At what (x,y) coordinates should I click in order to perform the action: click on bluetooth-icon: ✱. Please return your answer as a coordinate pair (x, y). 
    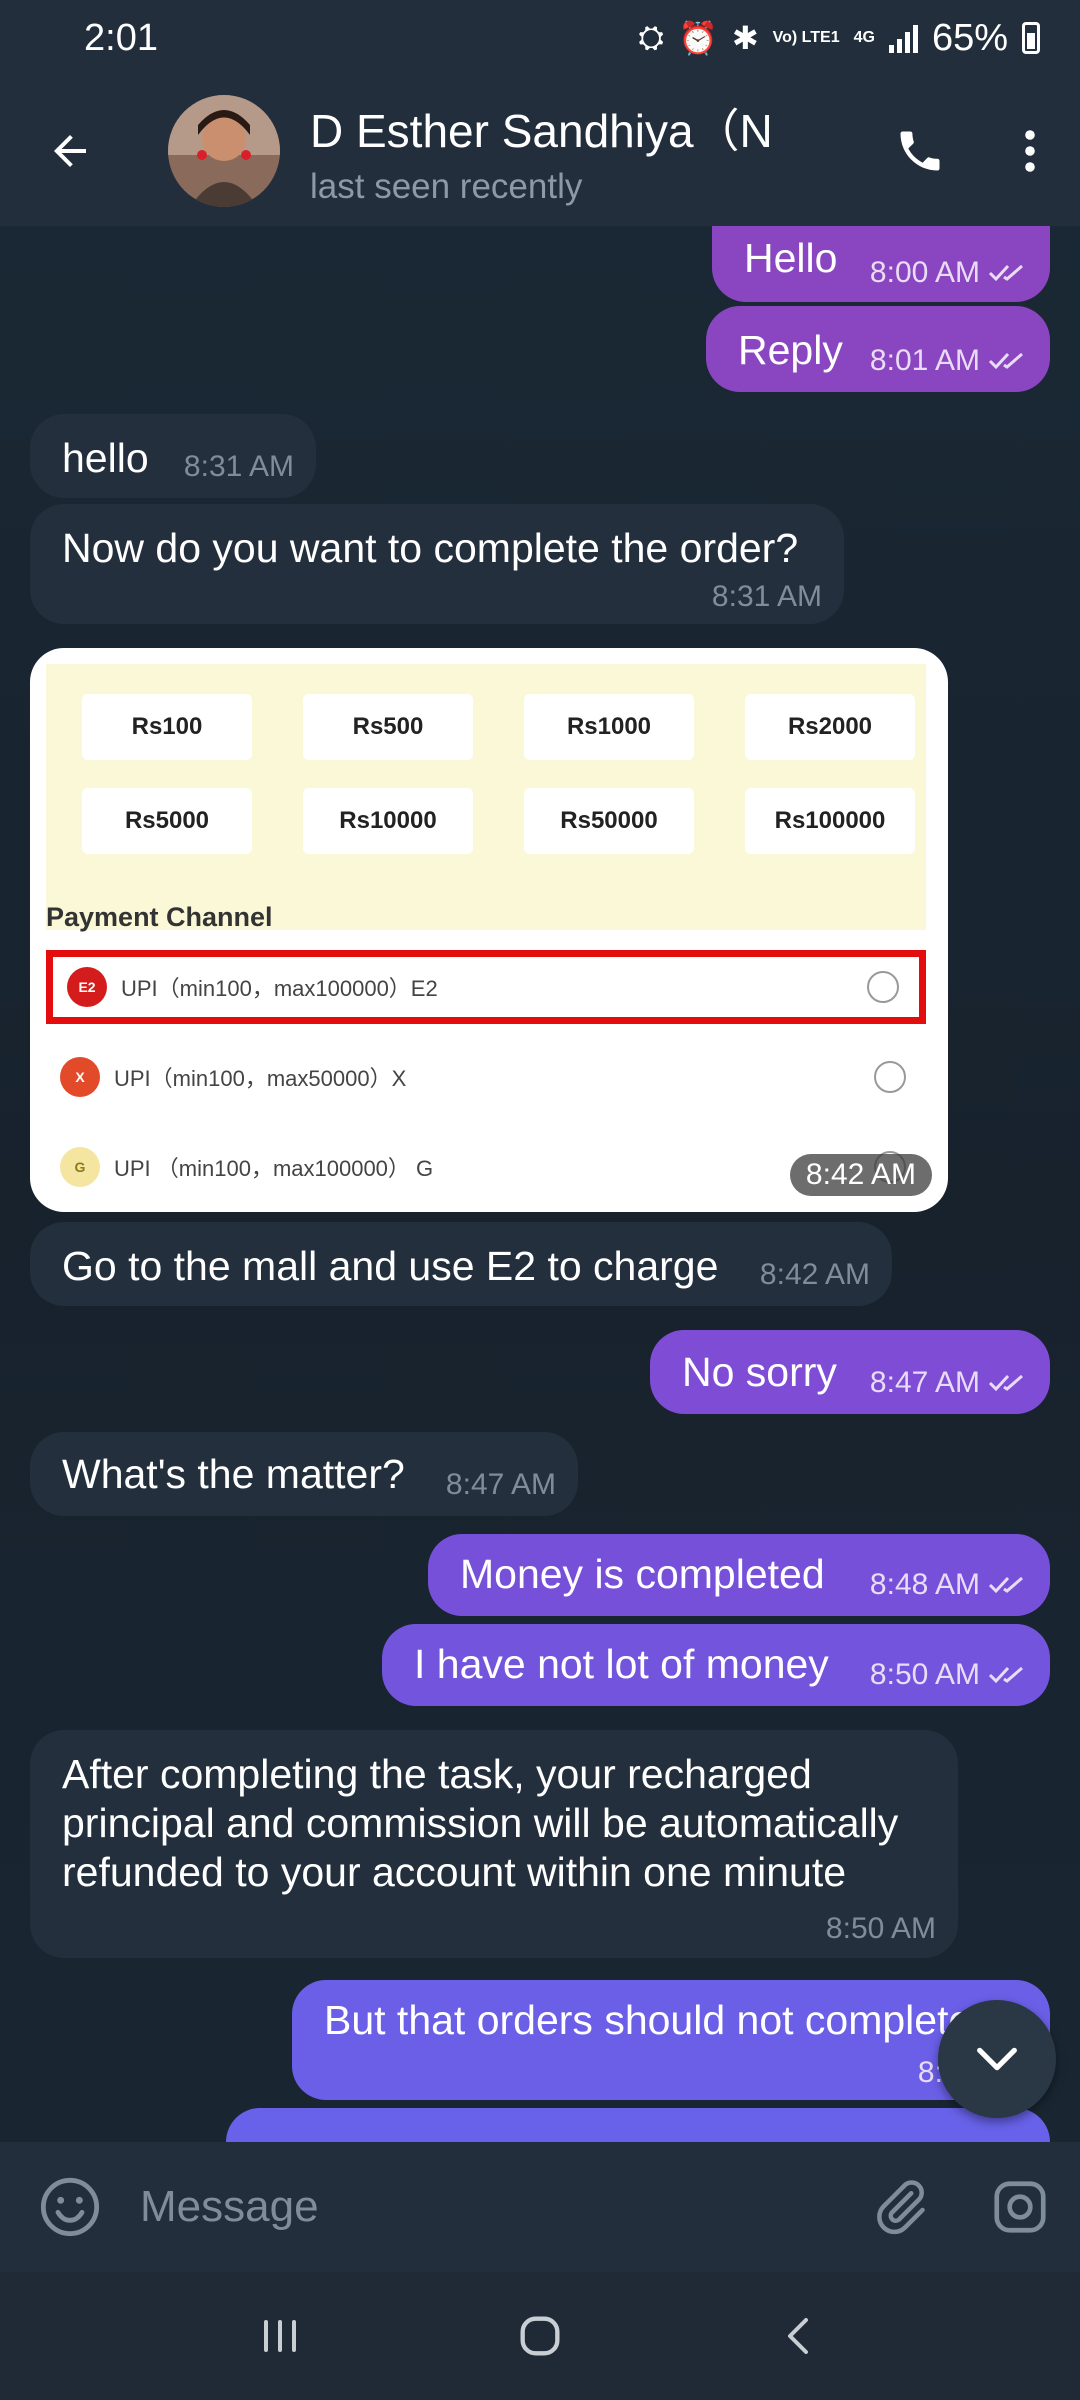
    Looking at the image, I should click on (745, 38).